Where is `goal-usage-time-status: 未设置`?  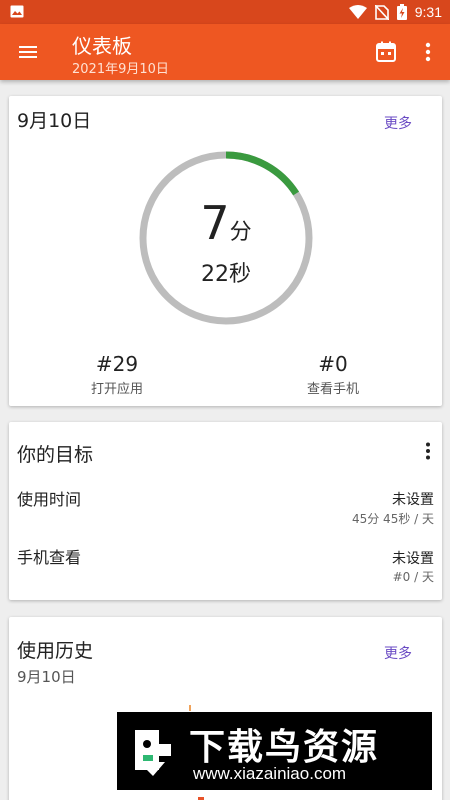 goal-usage-time-status: 未设置 is located at coordinates (413, 499).